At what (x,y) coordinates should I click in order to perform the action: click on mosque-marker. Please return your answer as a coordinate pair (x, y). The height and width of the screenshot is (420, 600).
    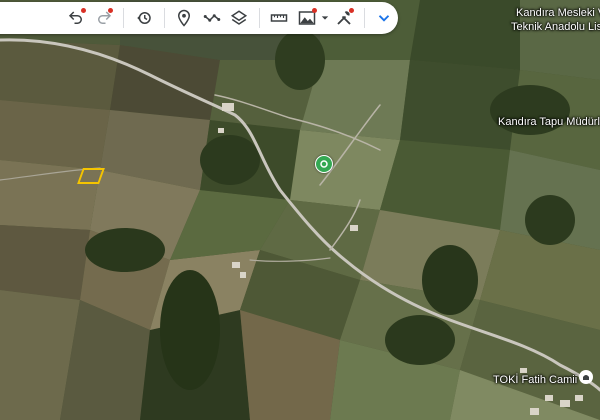
    Looking at the image, I should click on (586, 377).